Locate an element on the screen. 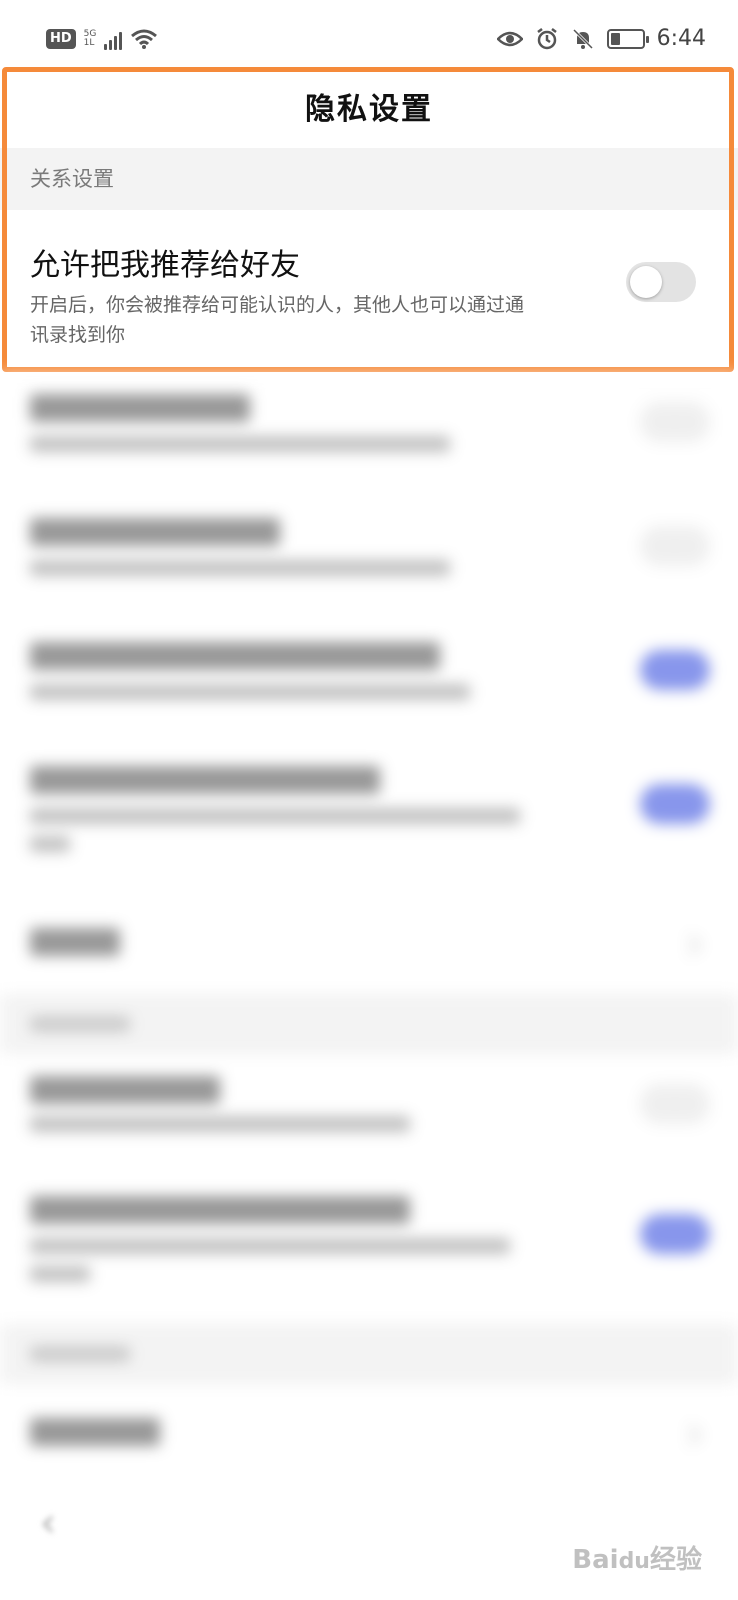  toggle-knob is located at coordinates (646, 282).